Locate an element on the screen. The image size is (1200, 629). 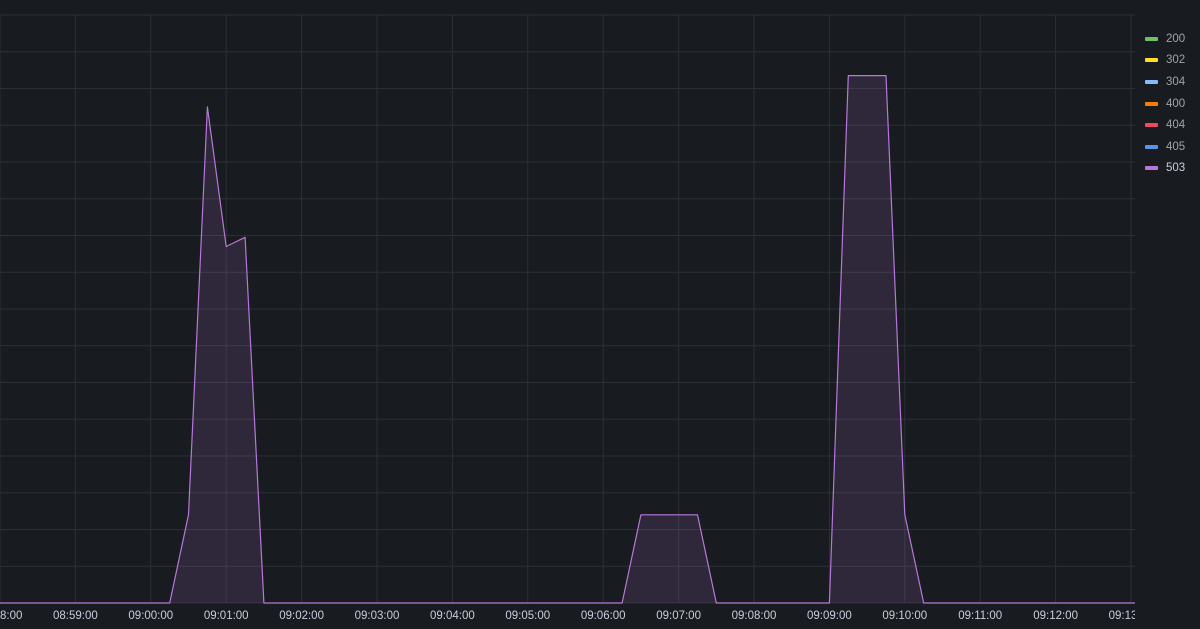
legend-item-200: 200 is located at coordinates (1167, 39).